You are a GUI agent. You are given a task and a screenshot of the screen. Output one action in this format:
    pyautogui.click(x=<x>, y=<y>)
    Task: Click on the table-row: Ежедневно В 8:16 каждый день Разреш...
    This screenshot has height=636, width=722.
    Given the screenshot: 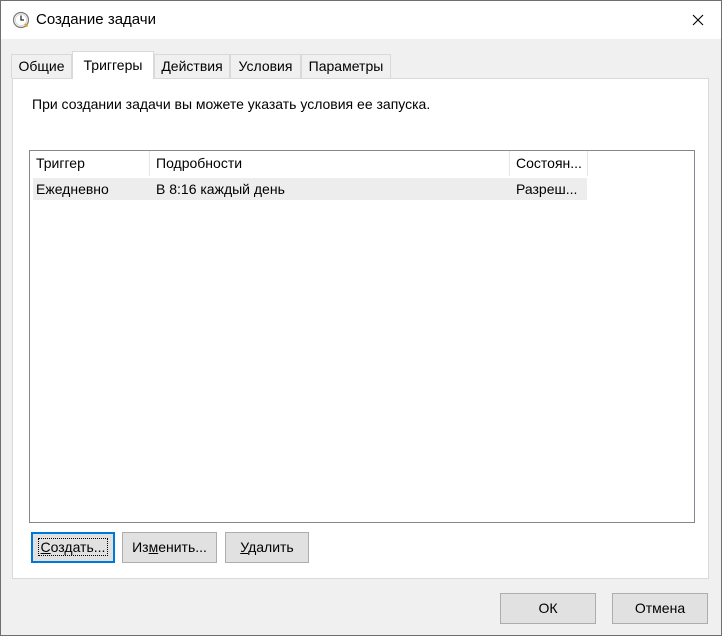 What is the action you would take?
    pyautogui.click(x=310, y=189)
    